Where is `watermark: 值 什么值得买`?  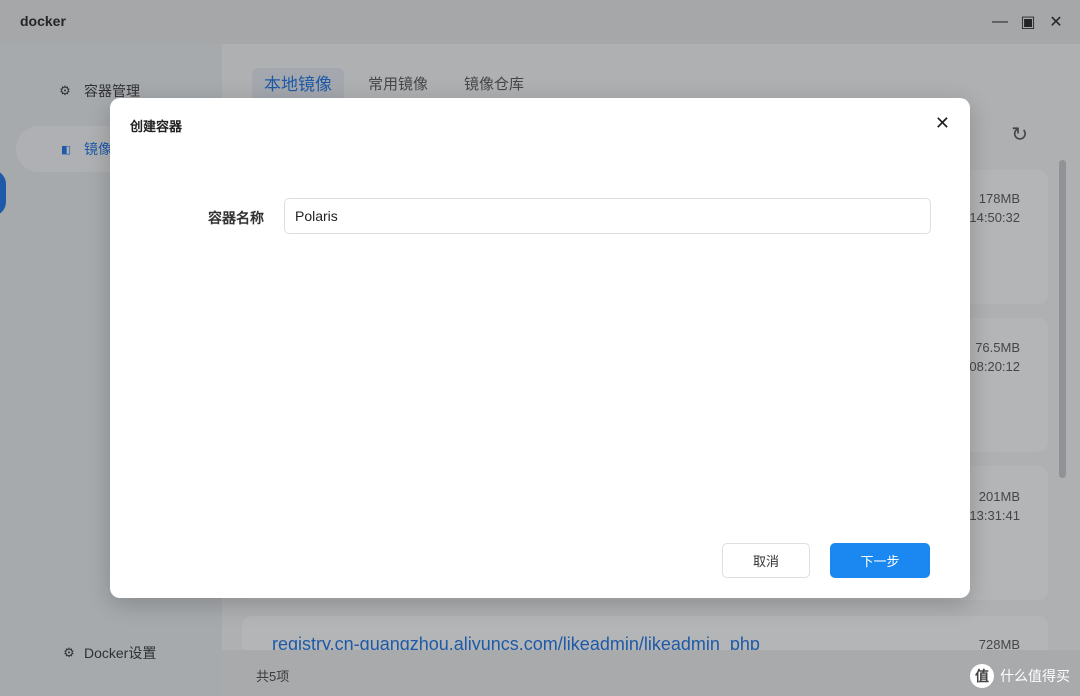
watermark: 值 什么值得买 is located at coordinates (1020, 676).